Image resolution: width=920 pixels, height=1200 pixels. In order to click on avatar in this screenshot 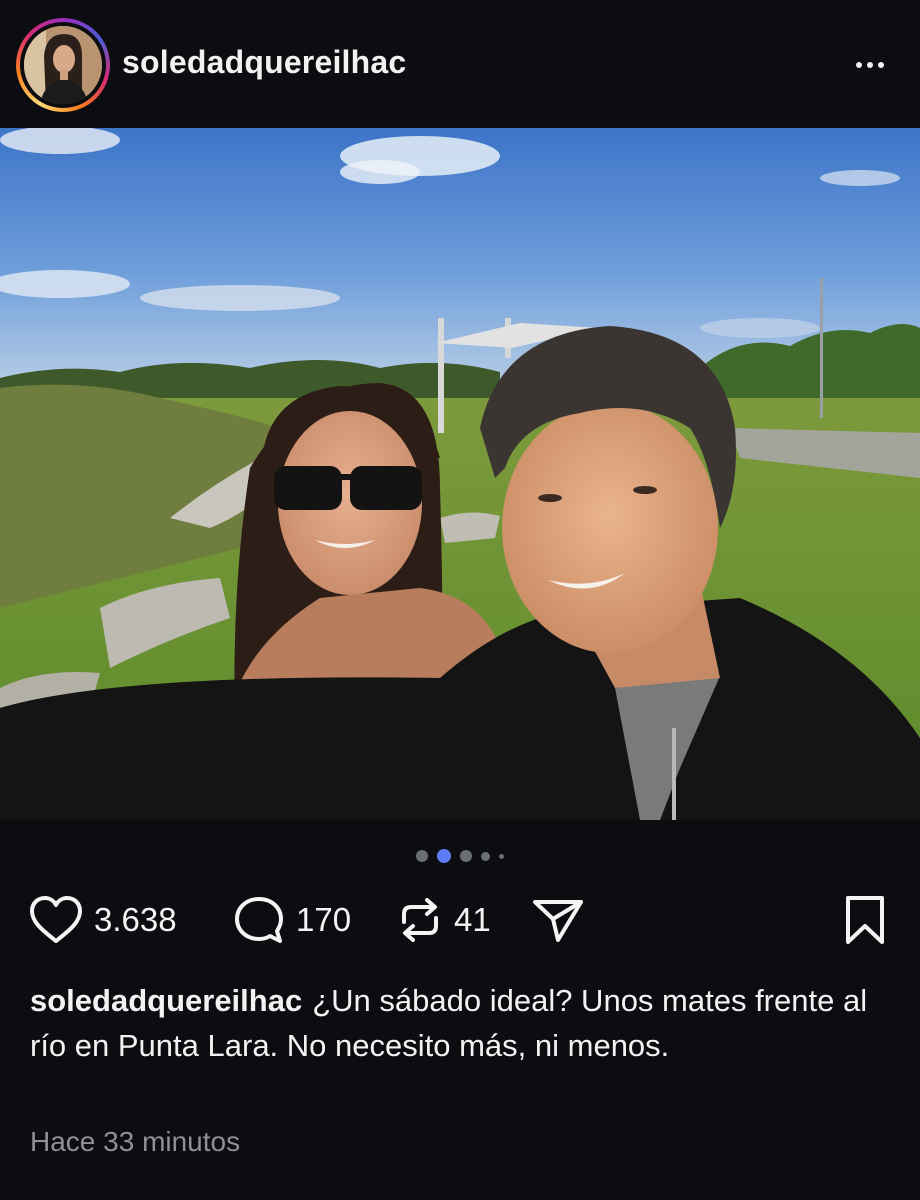, I will do `click(63, 65)`.